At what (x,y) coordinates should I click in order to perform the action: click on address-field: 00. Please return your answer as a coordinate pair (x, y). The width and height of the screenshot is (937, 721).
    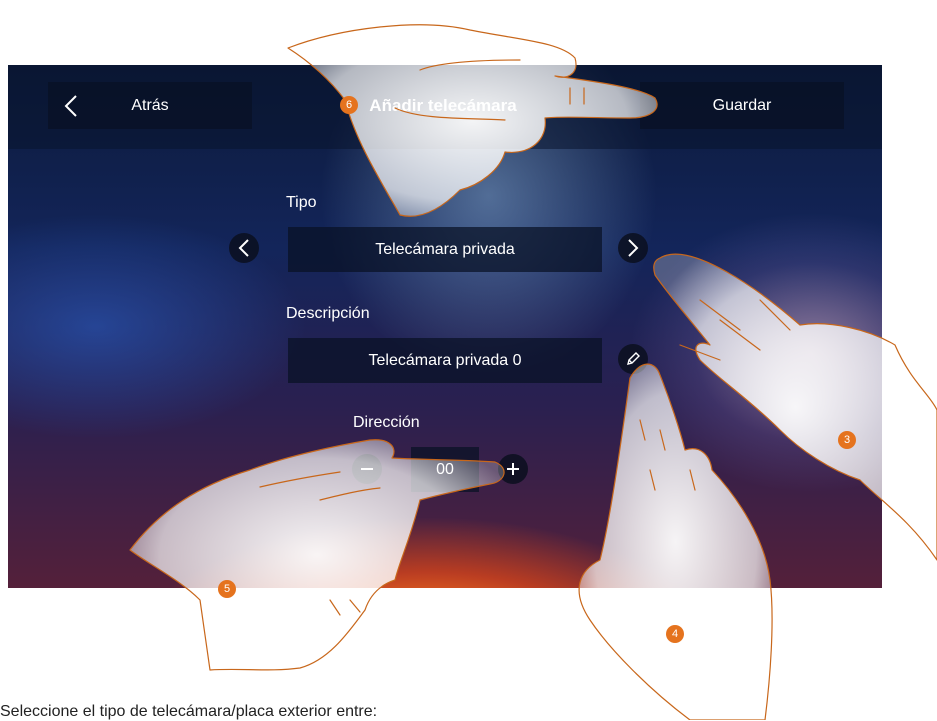
    Looking at the image, I should click on (445, 469).